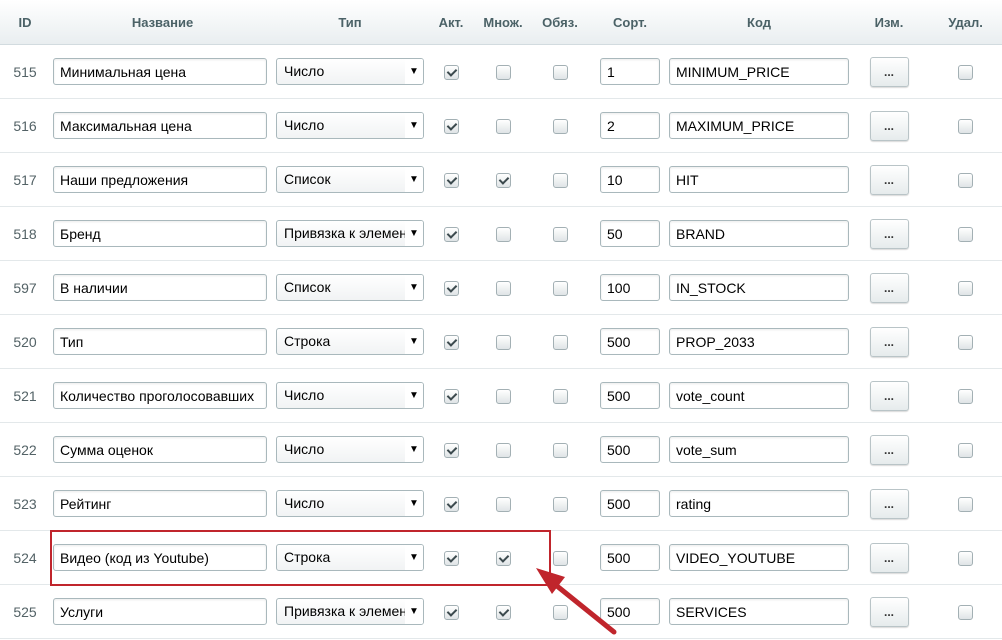 This screenshot has height=640, width=1002. What do you see at coordinates (576, 601) in the screenshot?
I see `annotation-arrow` at bounding box center [576, 601].